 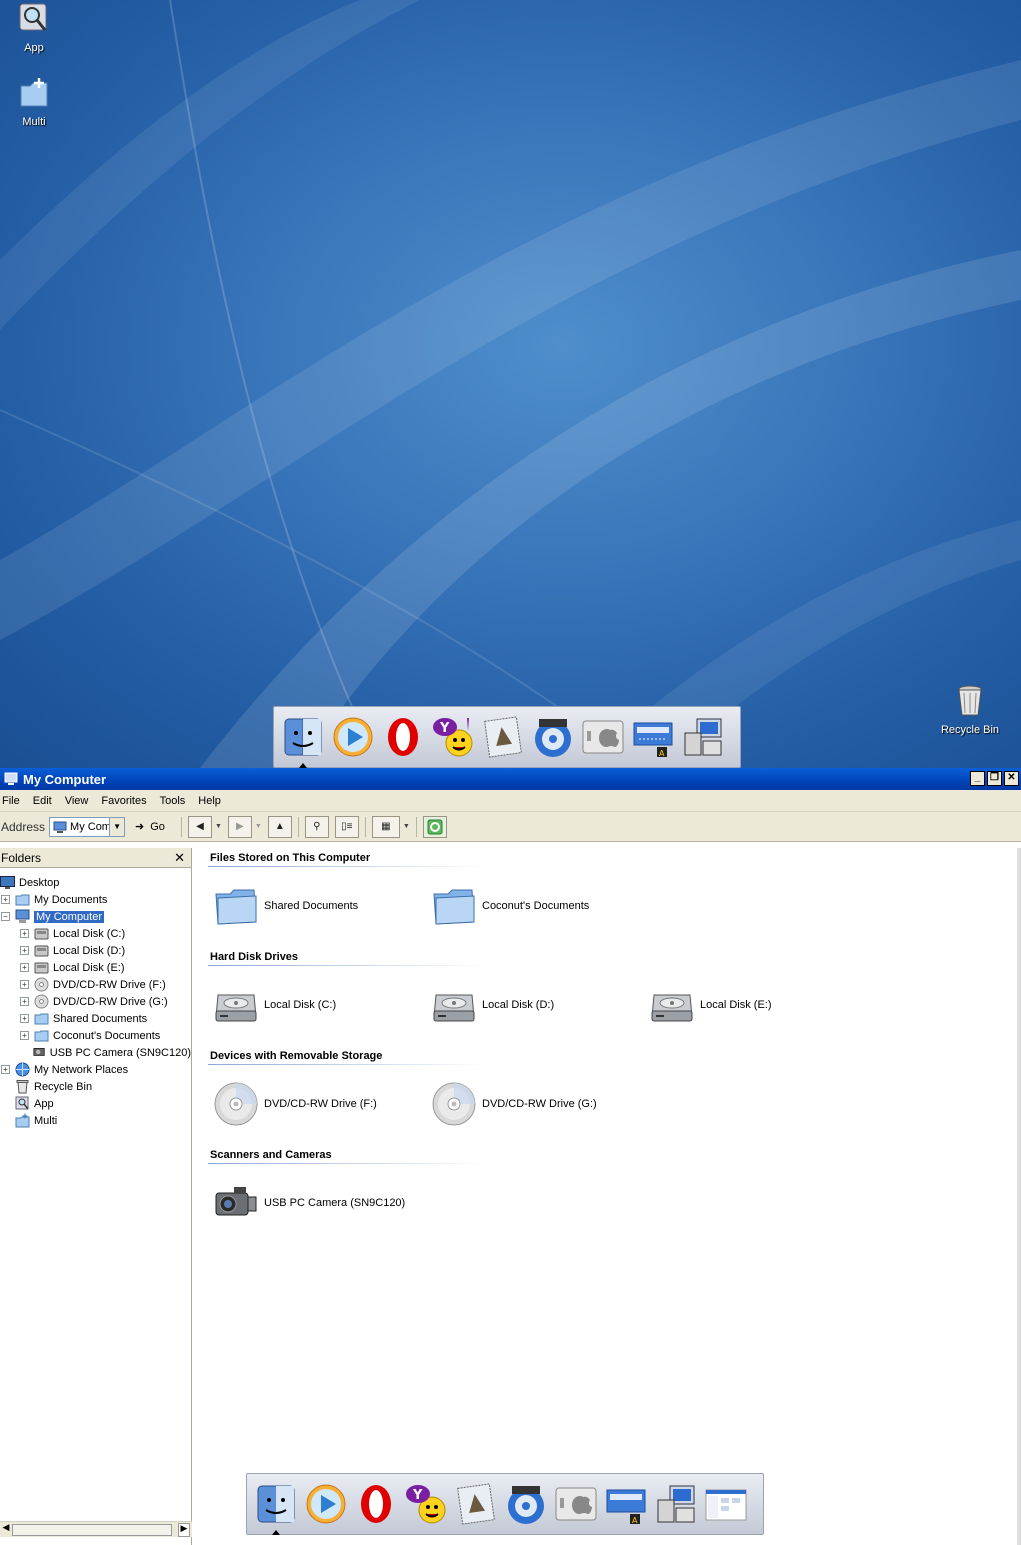 I want to click on tree-node: + Coconut's Documents, so click(x=95, y=1035).